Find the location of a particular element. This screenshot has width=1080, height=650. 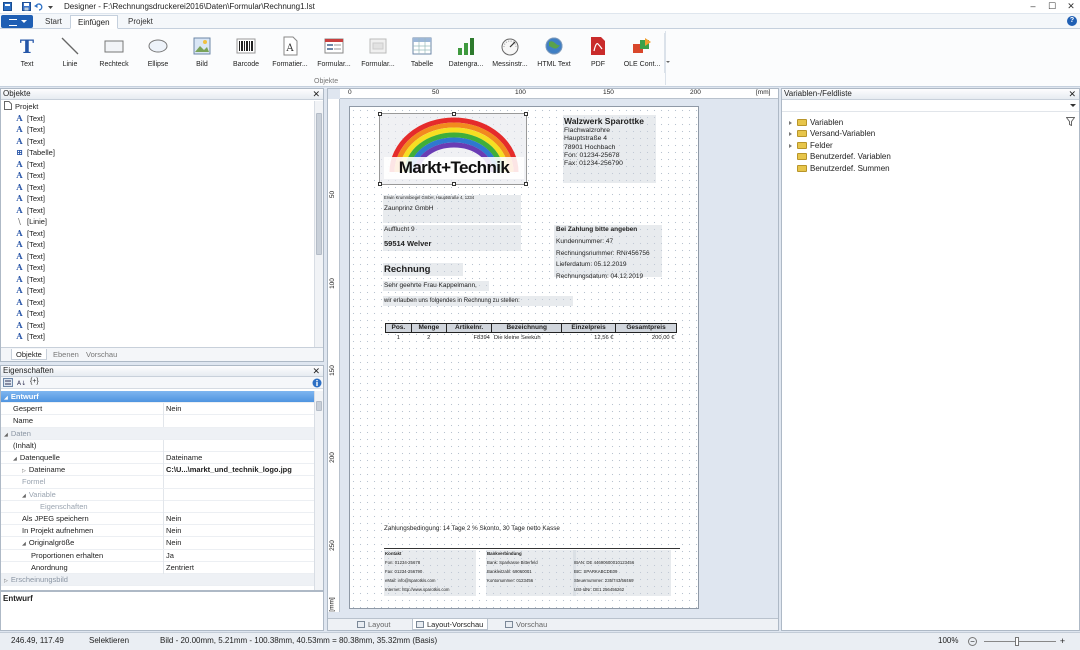

logo-image-object: Markt+Technik is located at coordinates (453, 149).